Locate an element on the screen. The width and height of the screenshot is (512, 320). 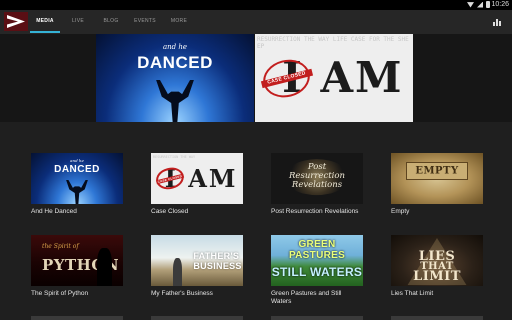
media-thumbnail: RESURRECTION THE WAY I AM CASE CLOSED is located at coordinates (197, 178).